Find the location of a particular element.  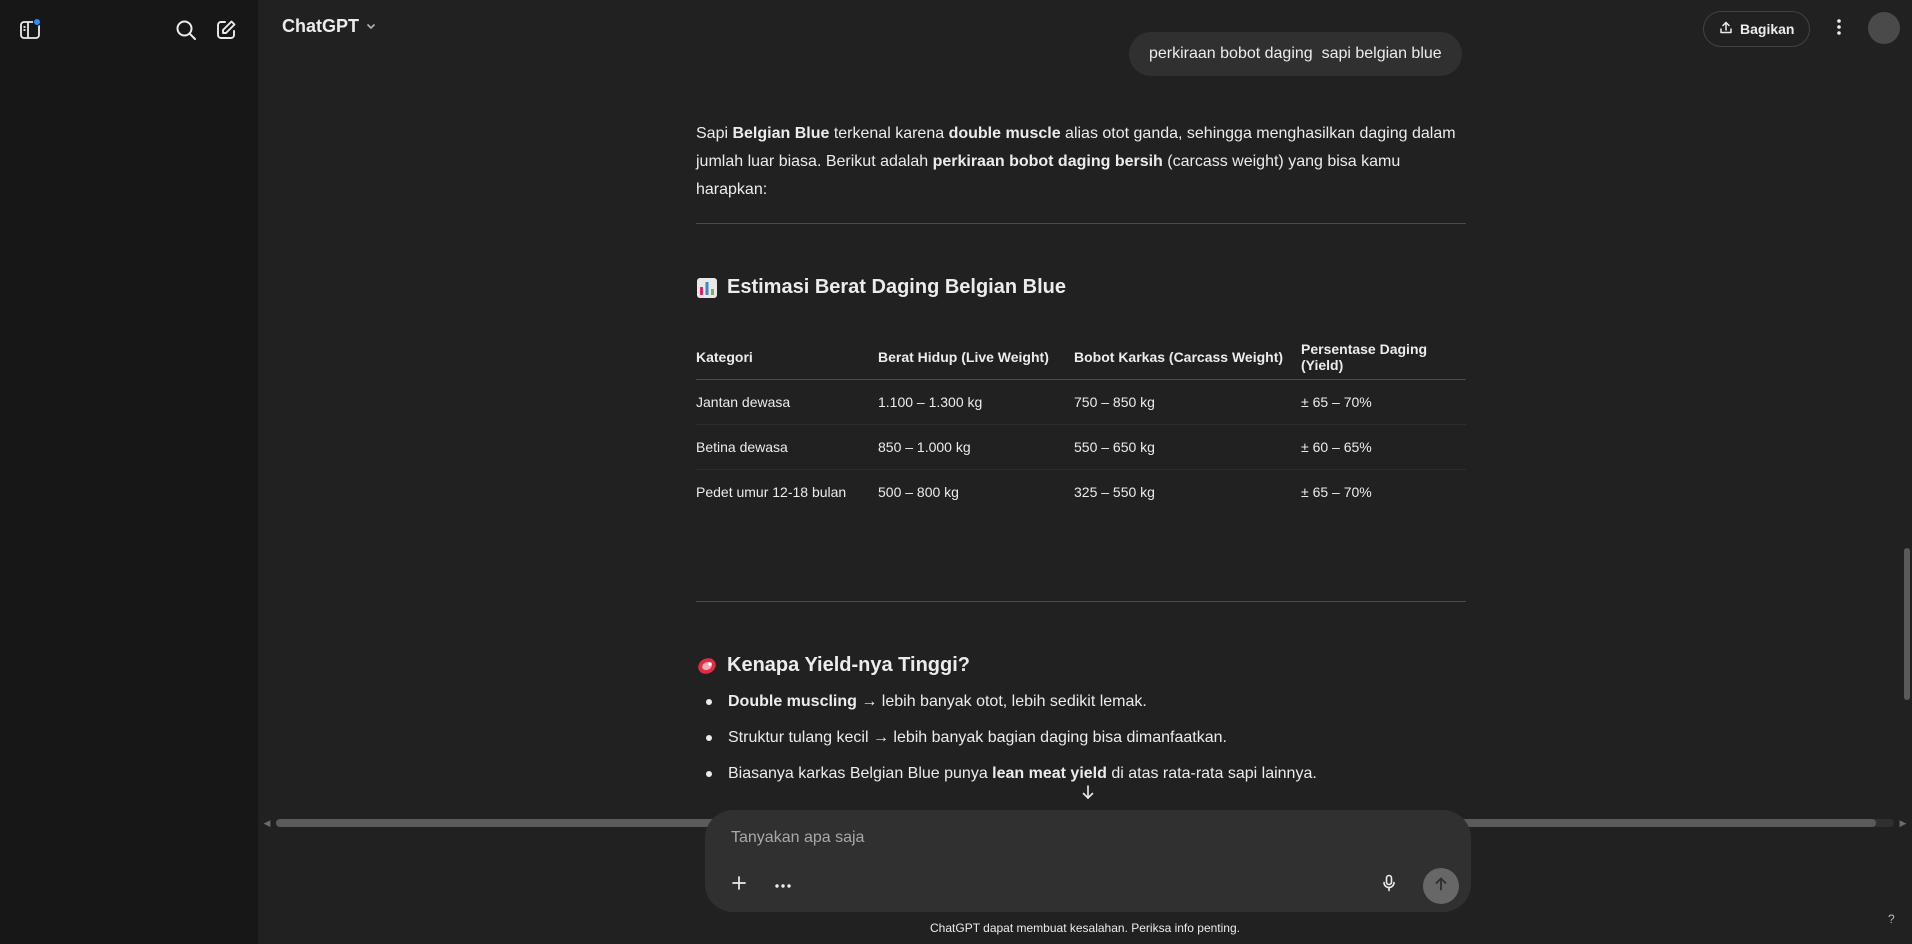

model-selector: ChatGPT is located at coordinates (329, 26).